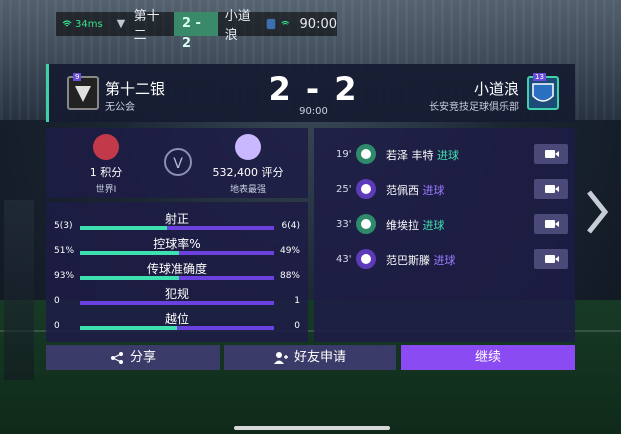 The image size is (621, 434). Describe the element at coordinates (290, 226) in the screenshot. I see `stat-away-value: 6(4)` at that location.